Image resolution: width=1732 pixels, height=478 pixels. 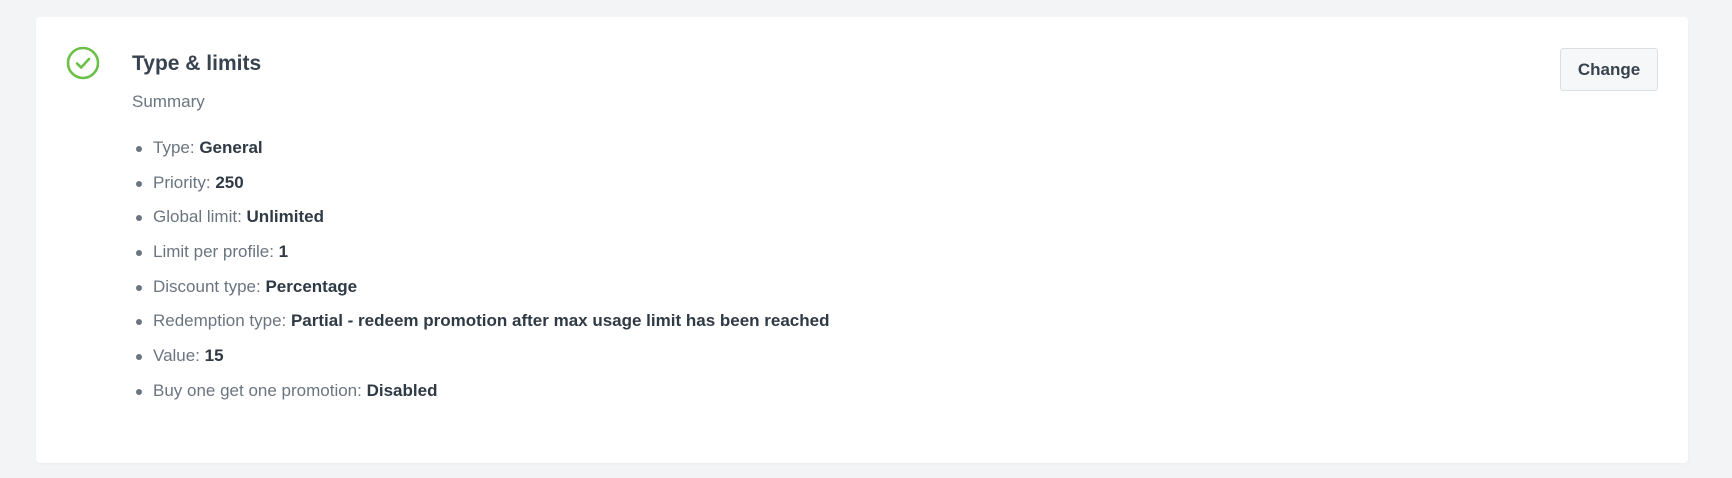 What do you see at coordinates (260, 390) in the screenshot?
I see `summary-item-label: Buy one get one promotion:` at bounding box center [260, 390].